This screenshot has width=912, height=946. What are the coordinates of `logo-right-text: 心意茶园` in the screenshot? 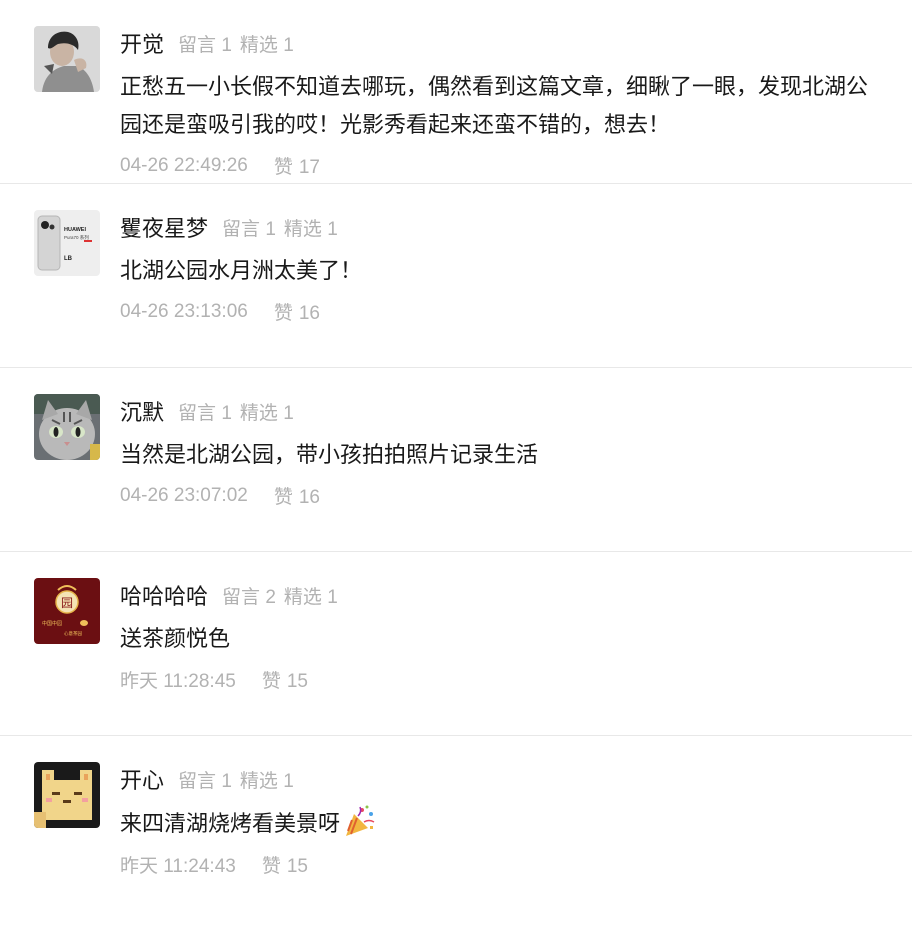 It's located at (73, 633).